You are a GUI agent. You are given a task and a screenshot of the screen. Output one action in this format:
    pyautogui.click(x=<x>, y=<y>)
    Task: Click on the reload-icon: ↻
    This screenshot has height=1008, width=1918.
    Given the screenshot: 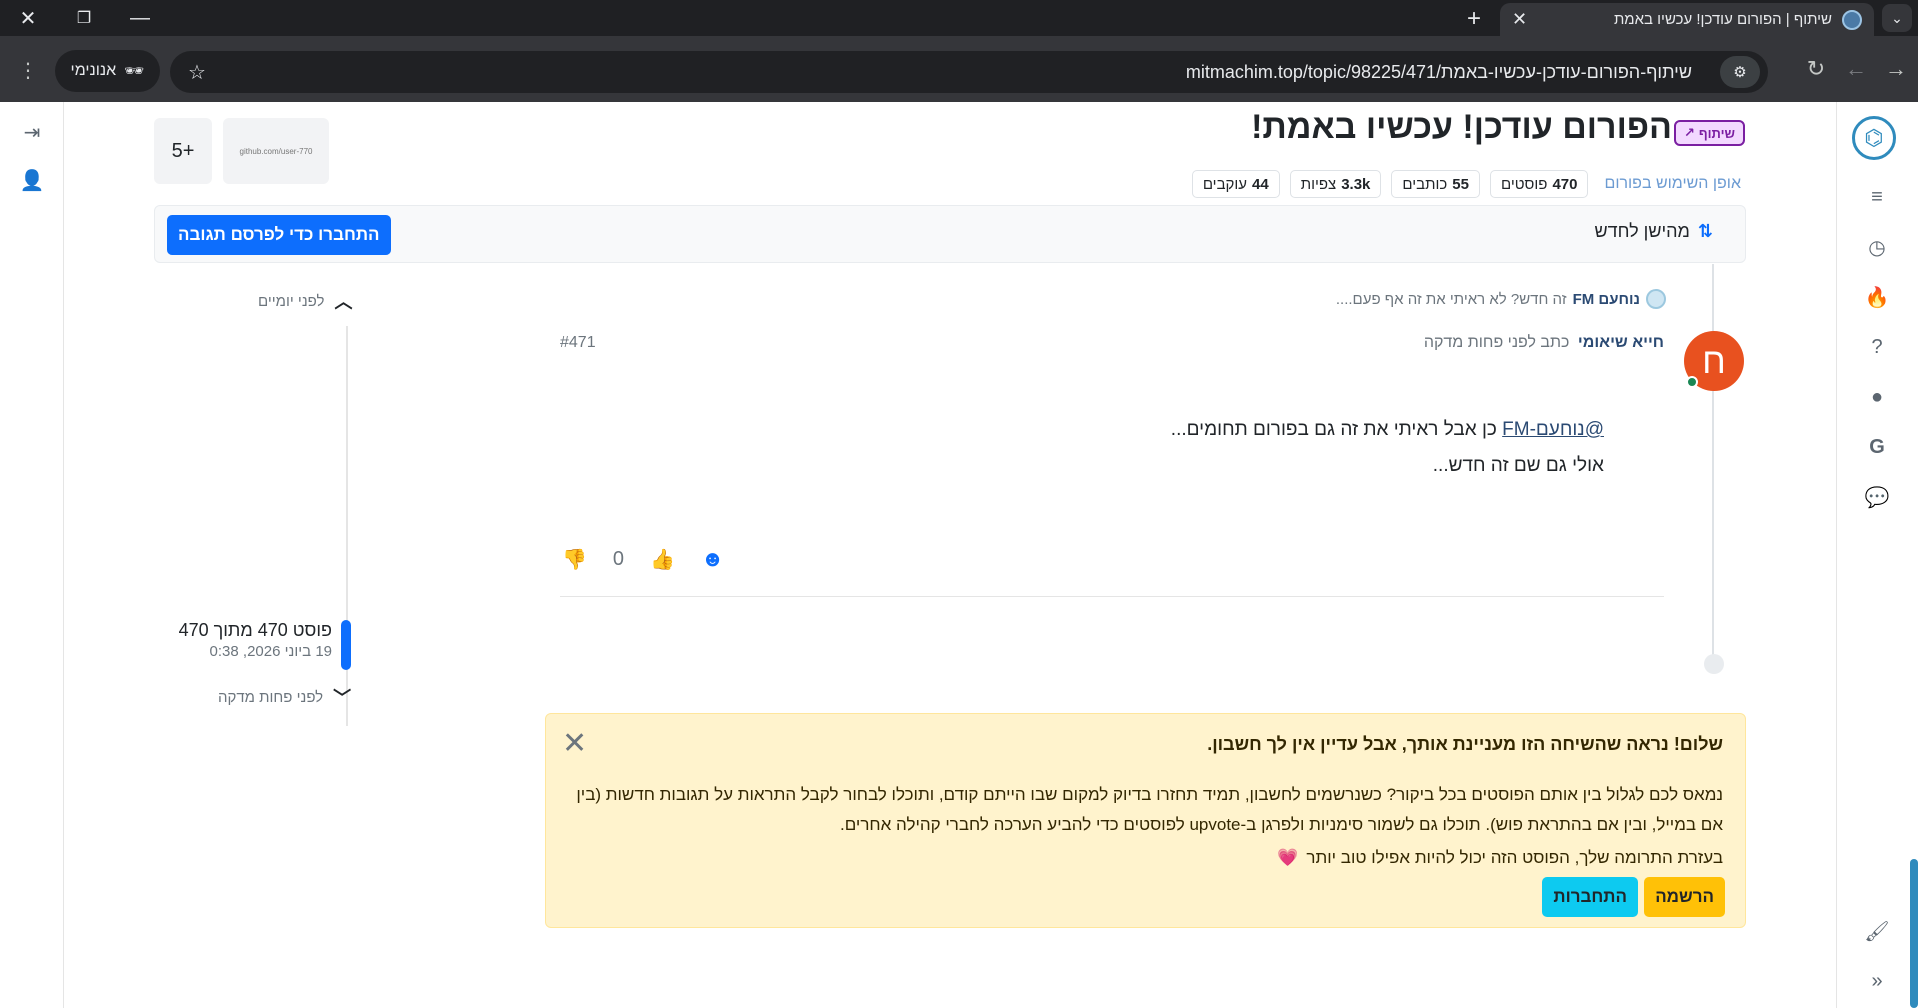 What is the action you would take?
    pyautogui.click(x=1816, y=69)
    